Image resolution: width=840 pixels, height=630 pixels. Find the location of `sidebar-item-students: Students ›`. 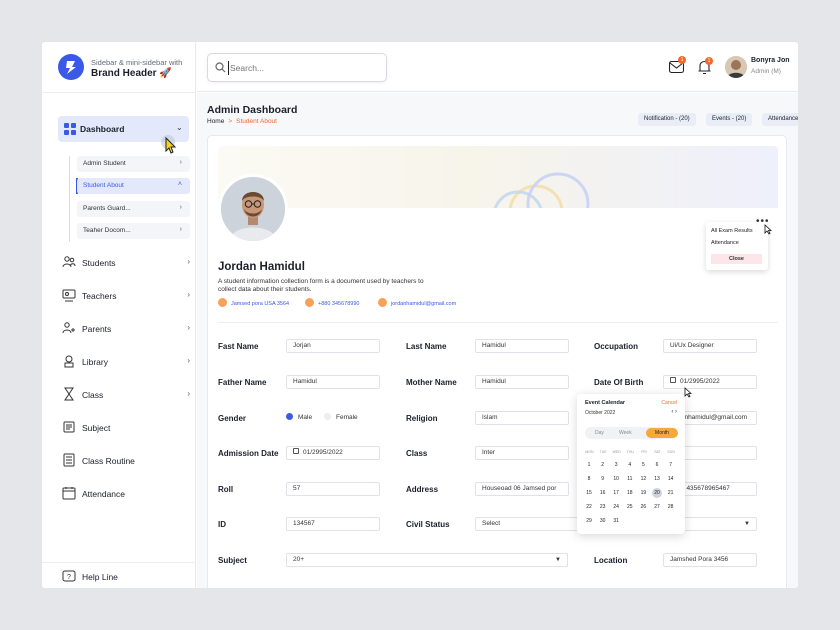

sidebar-item-students: Students › is located at coordinates (126, 263).